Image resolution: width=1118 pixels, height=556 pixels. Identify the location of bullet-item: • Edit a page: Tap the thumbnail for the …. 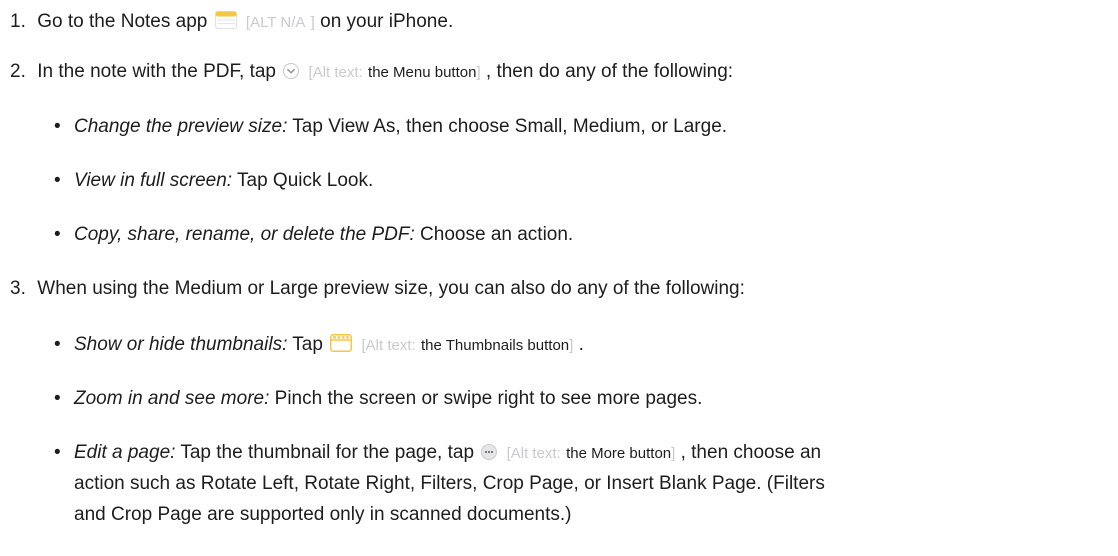
(437, 454).